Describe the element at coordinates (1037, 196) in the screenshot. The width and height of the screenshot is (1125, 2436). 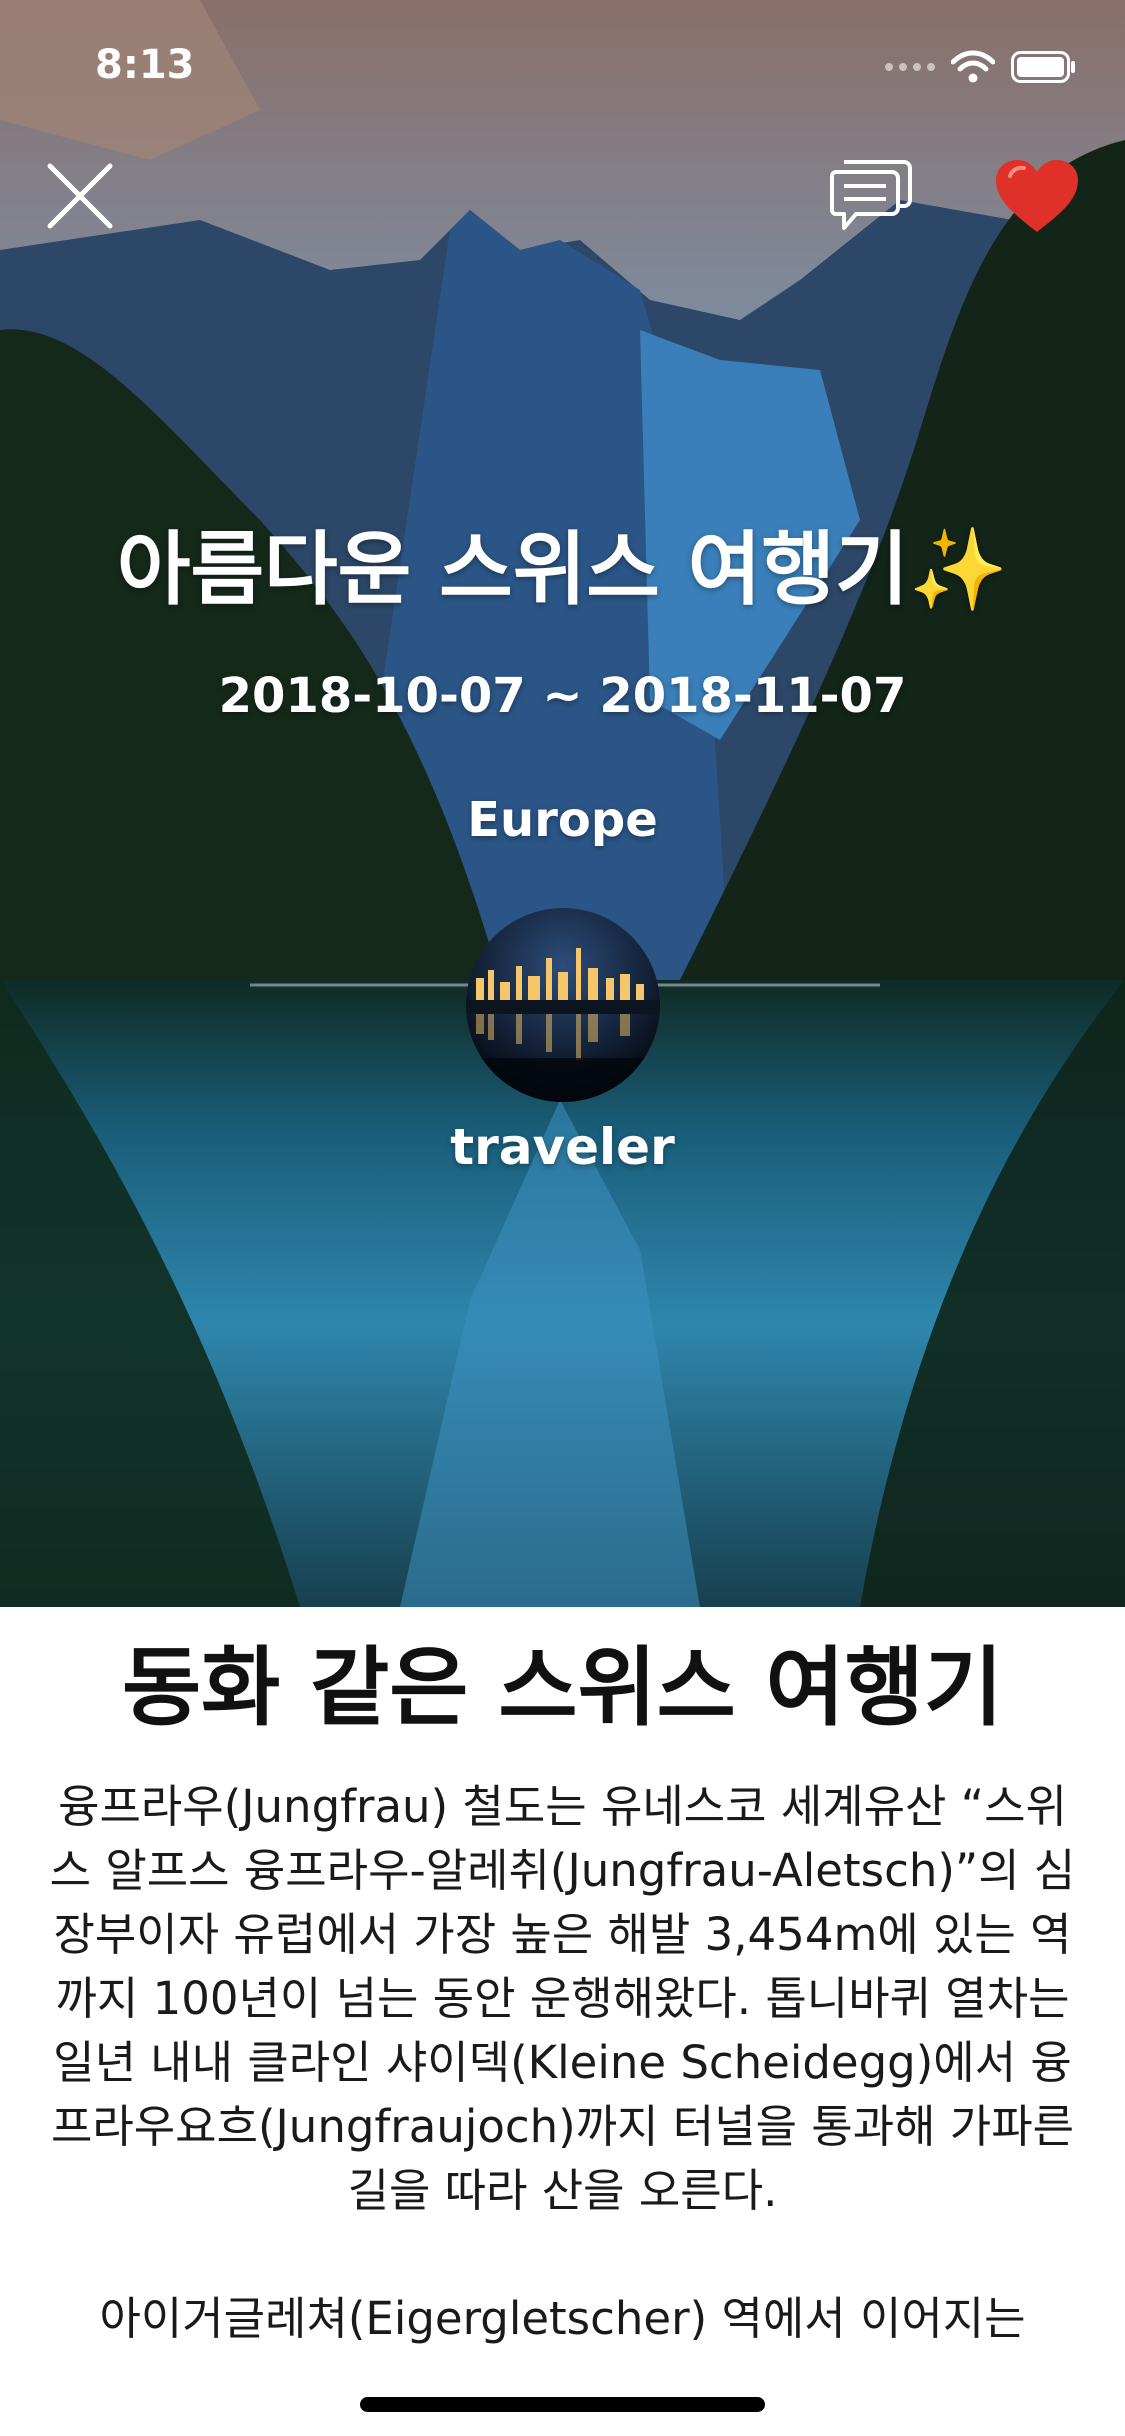
I see `heart-icon` at that location.